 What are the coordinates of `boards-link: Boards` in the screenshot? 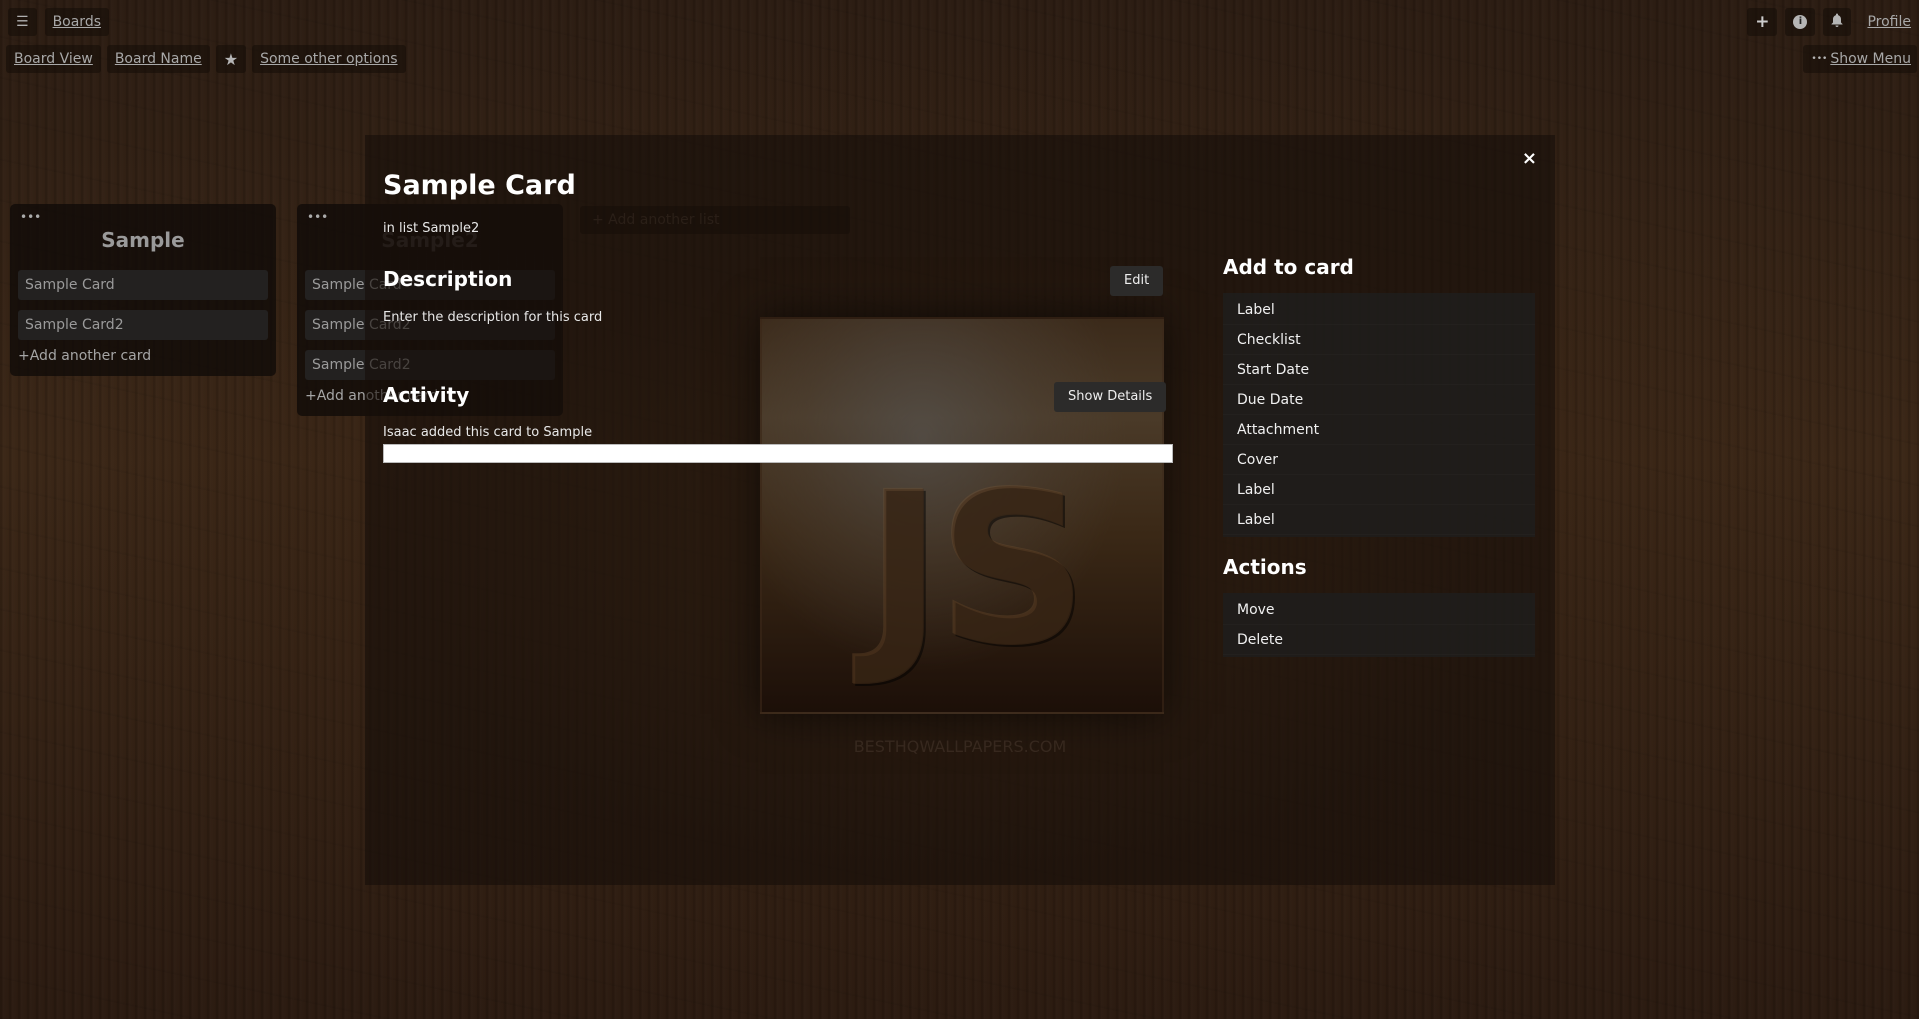 It's located at (77, 22).